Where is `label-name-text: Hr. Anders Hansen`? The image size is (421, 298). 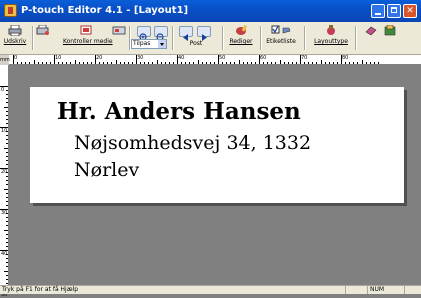
label-name-text: Hr. Anders Hansen is located at coordinates (179, 111).